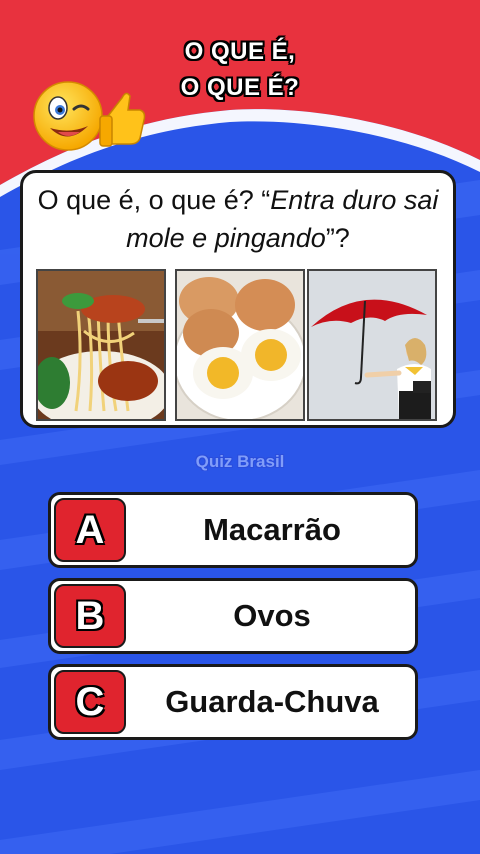 The image size is (480, 854). I want to click on eggs-image, so click(240, 345).